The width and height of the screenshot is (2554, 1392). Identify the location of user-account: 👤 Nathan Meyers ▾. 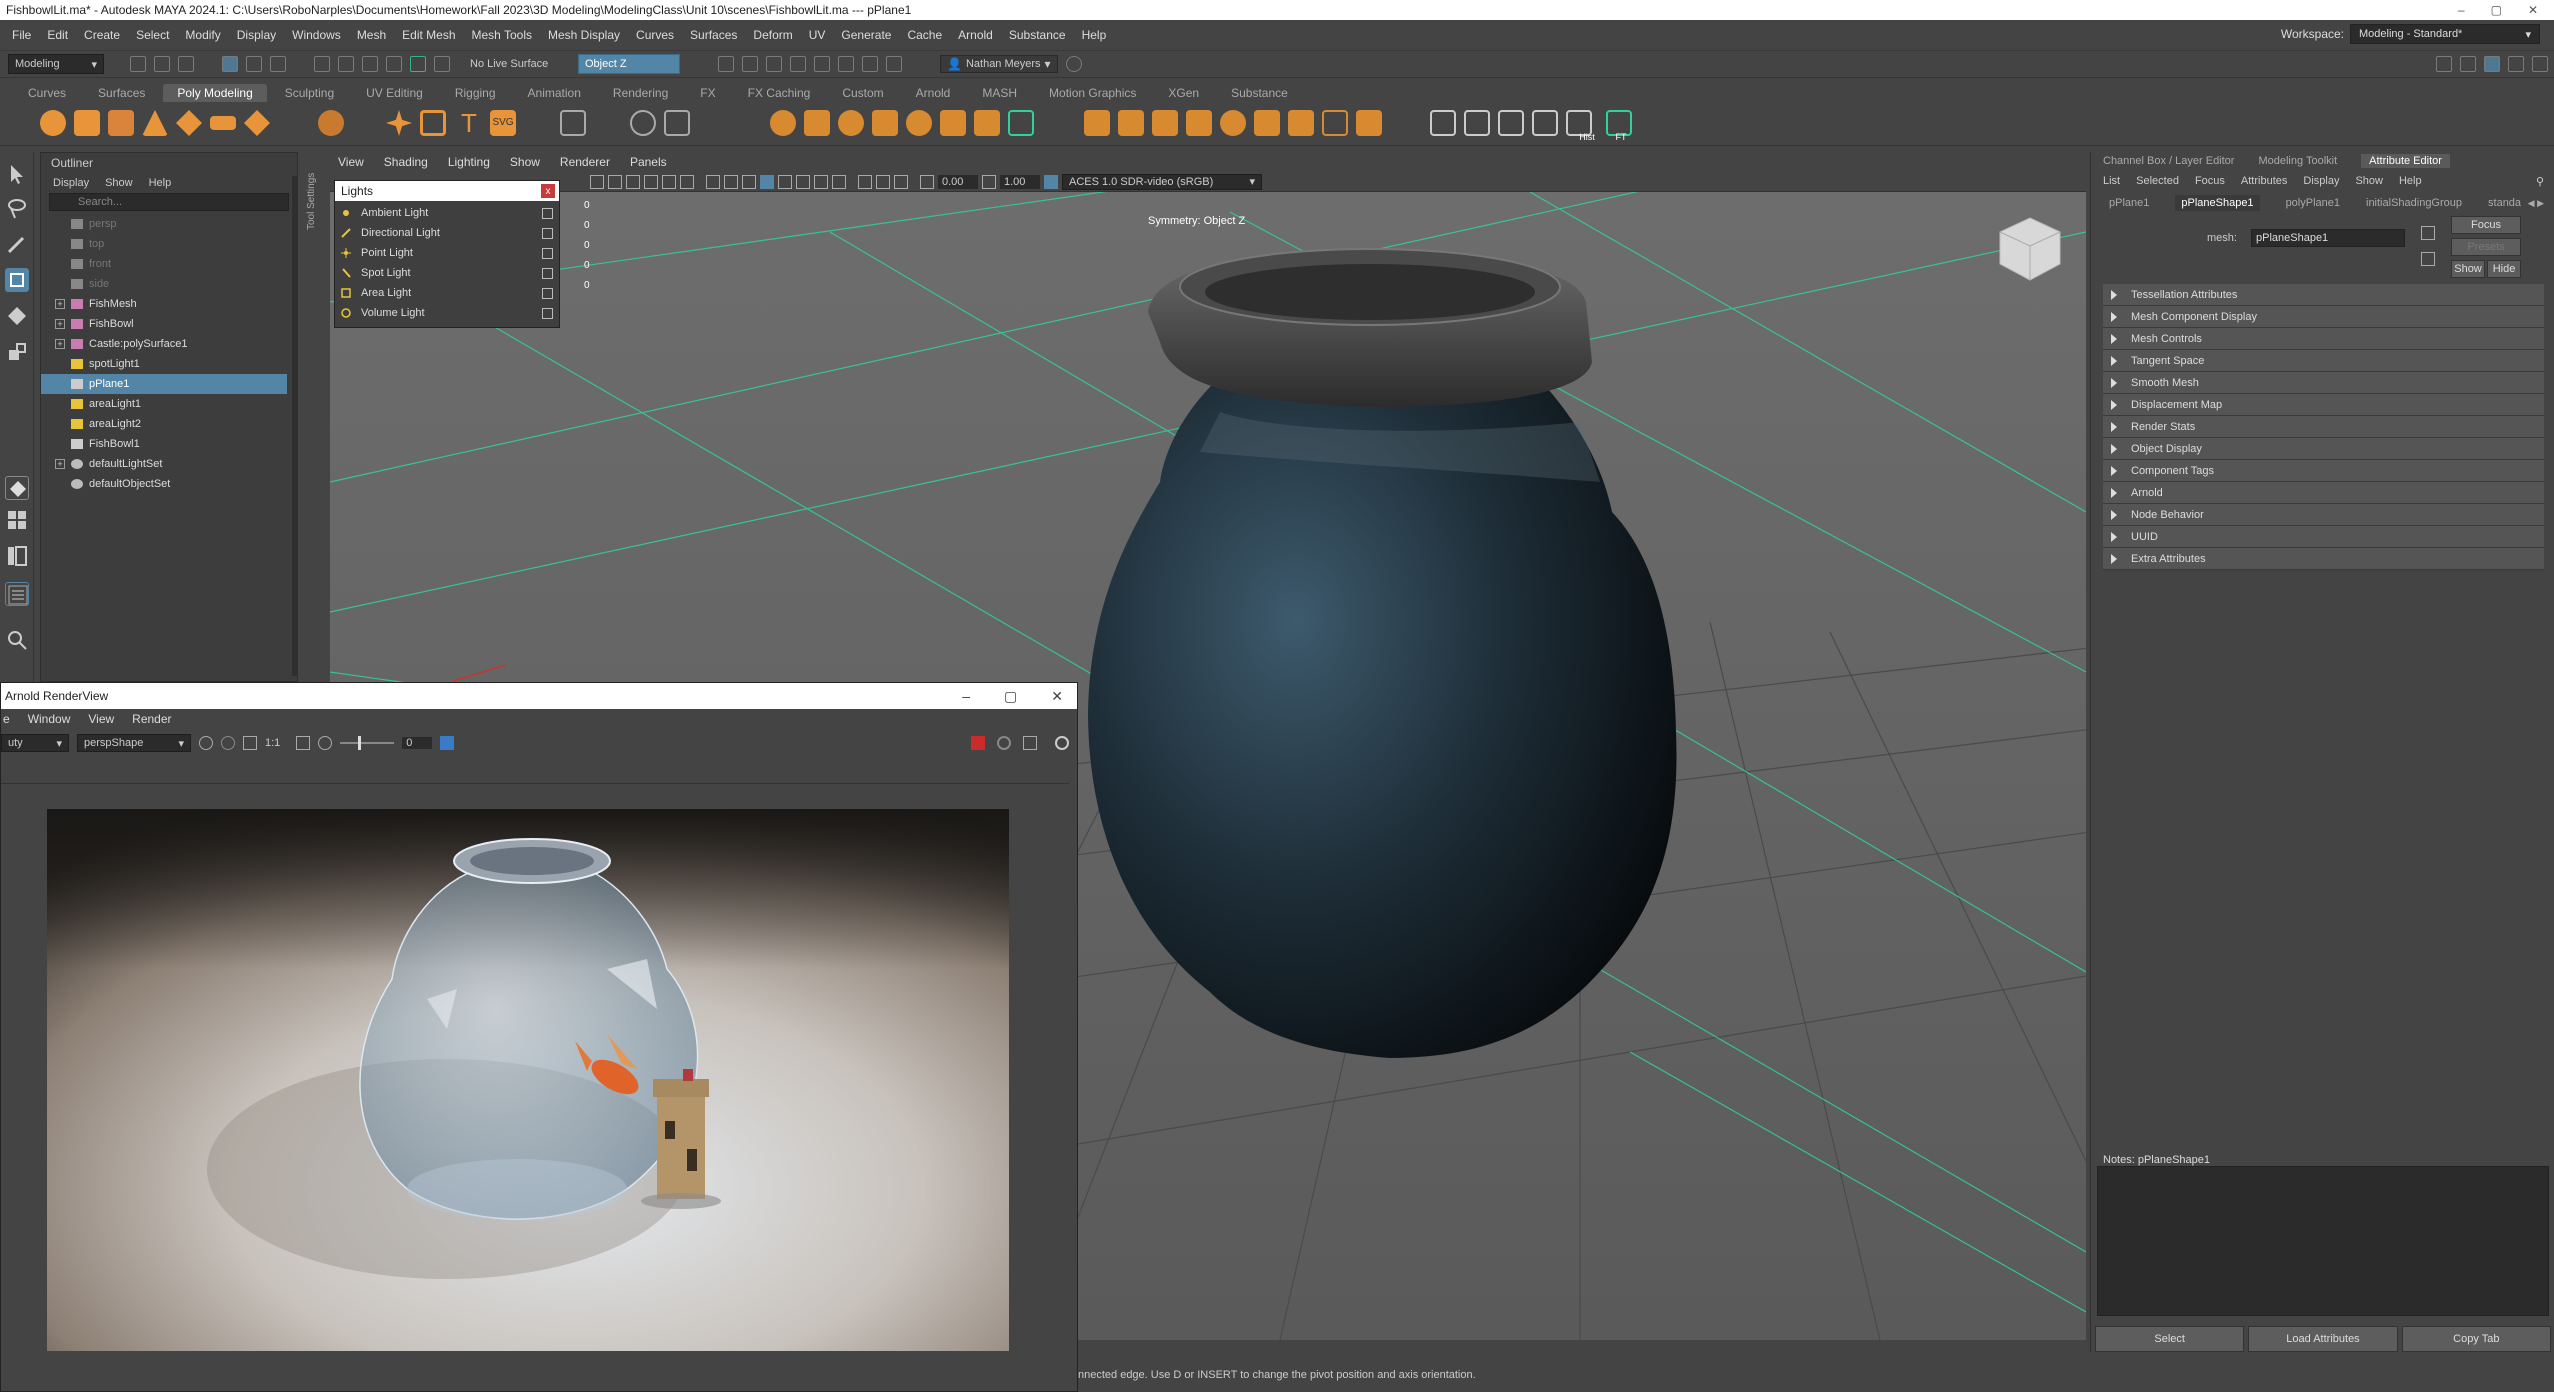
(999, 64).